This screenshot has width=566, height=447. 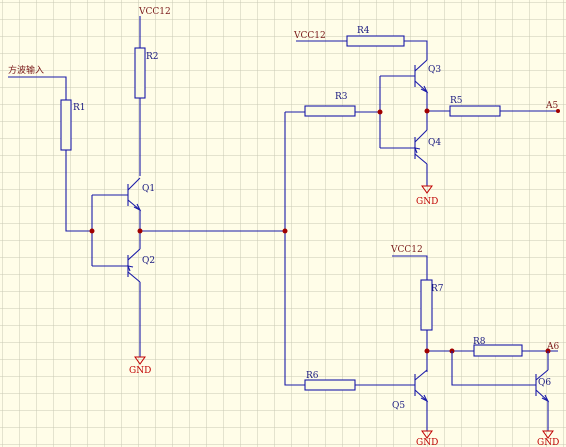 What do you see at coordinates (552, 347) in the screenshot?
I see `a6-label: A6` at bounding box center [552, 347].